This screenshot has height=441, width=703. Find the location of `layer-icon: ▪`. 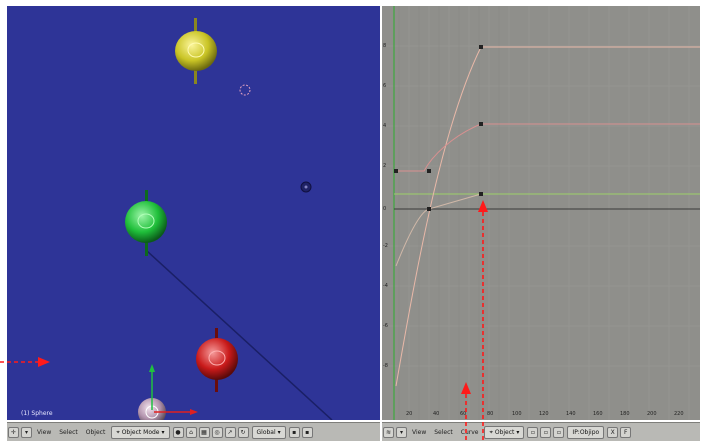

layer-icon: ▪ is located at coordinates (294, 432).